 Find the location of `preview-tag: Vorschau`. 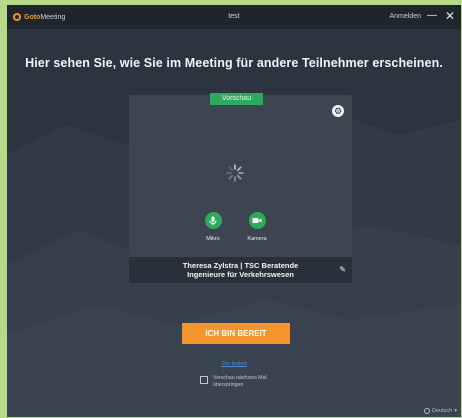

preview-tag: Vorschau is located at coordinates (236, 99).